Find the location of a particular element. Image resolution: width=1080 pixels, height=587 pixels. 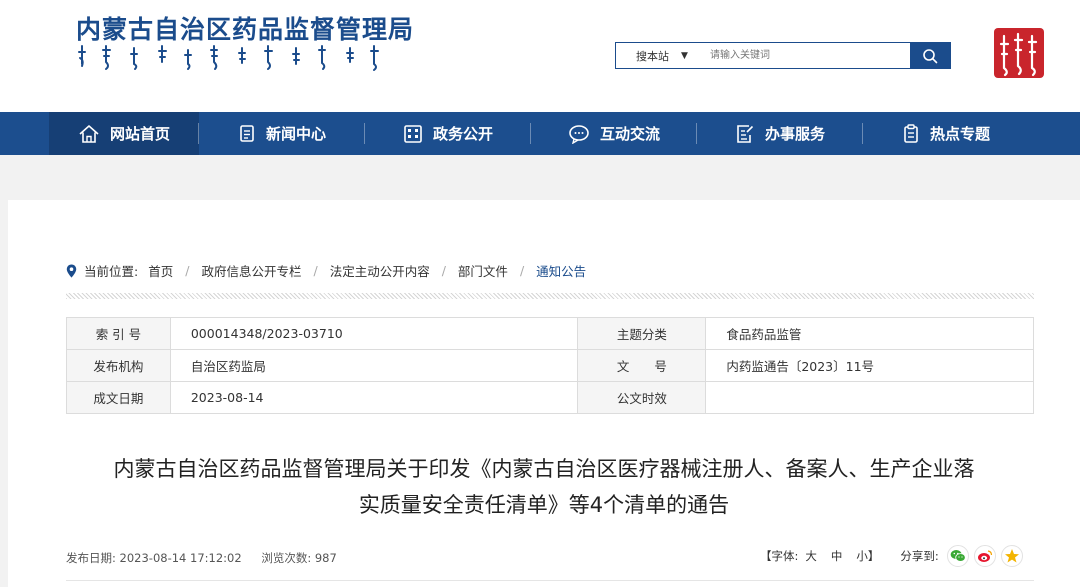

table-row: 成文日期 2023-08-14 公文时效 is located at coordinates (550, 397).